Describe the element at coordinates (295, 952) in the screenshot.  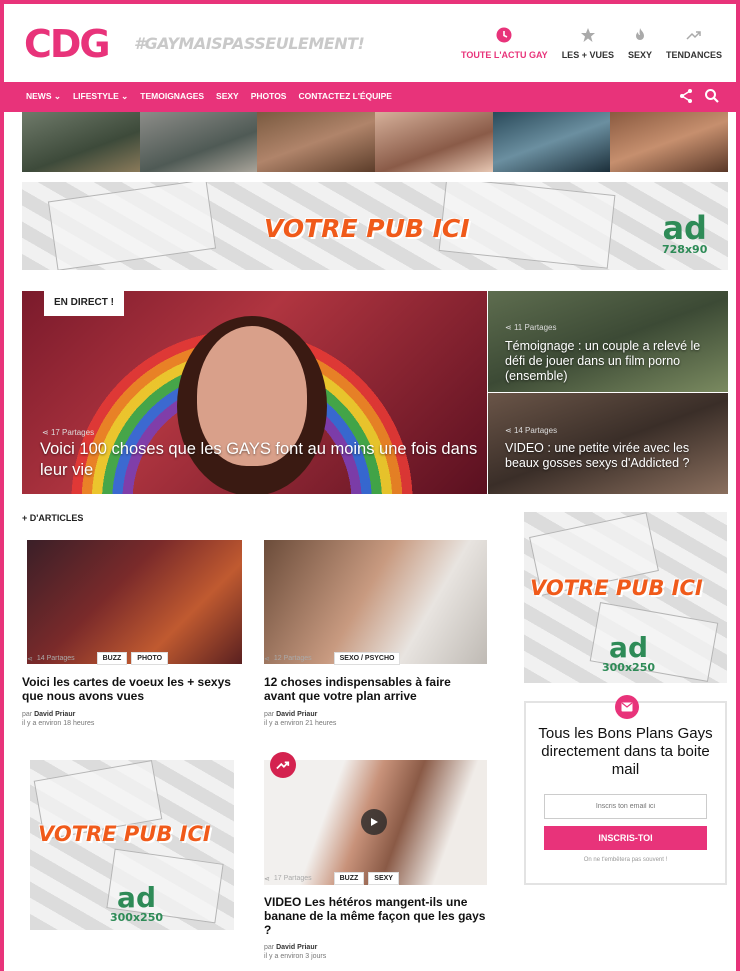
I see `article-author: par David Priaur il y a environ 3 jours` at that location.